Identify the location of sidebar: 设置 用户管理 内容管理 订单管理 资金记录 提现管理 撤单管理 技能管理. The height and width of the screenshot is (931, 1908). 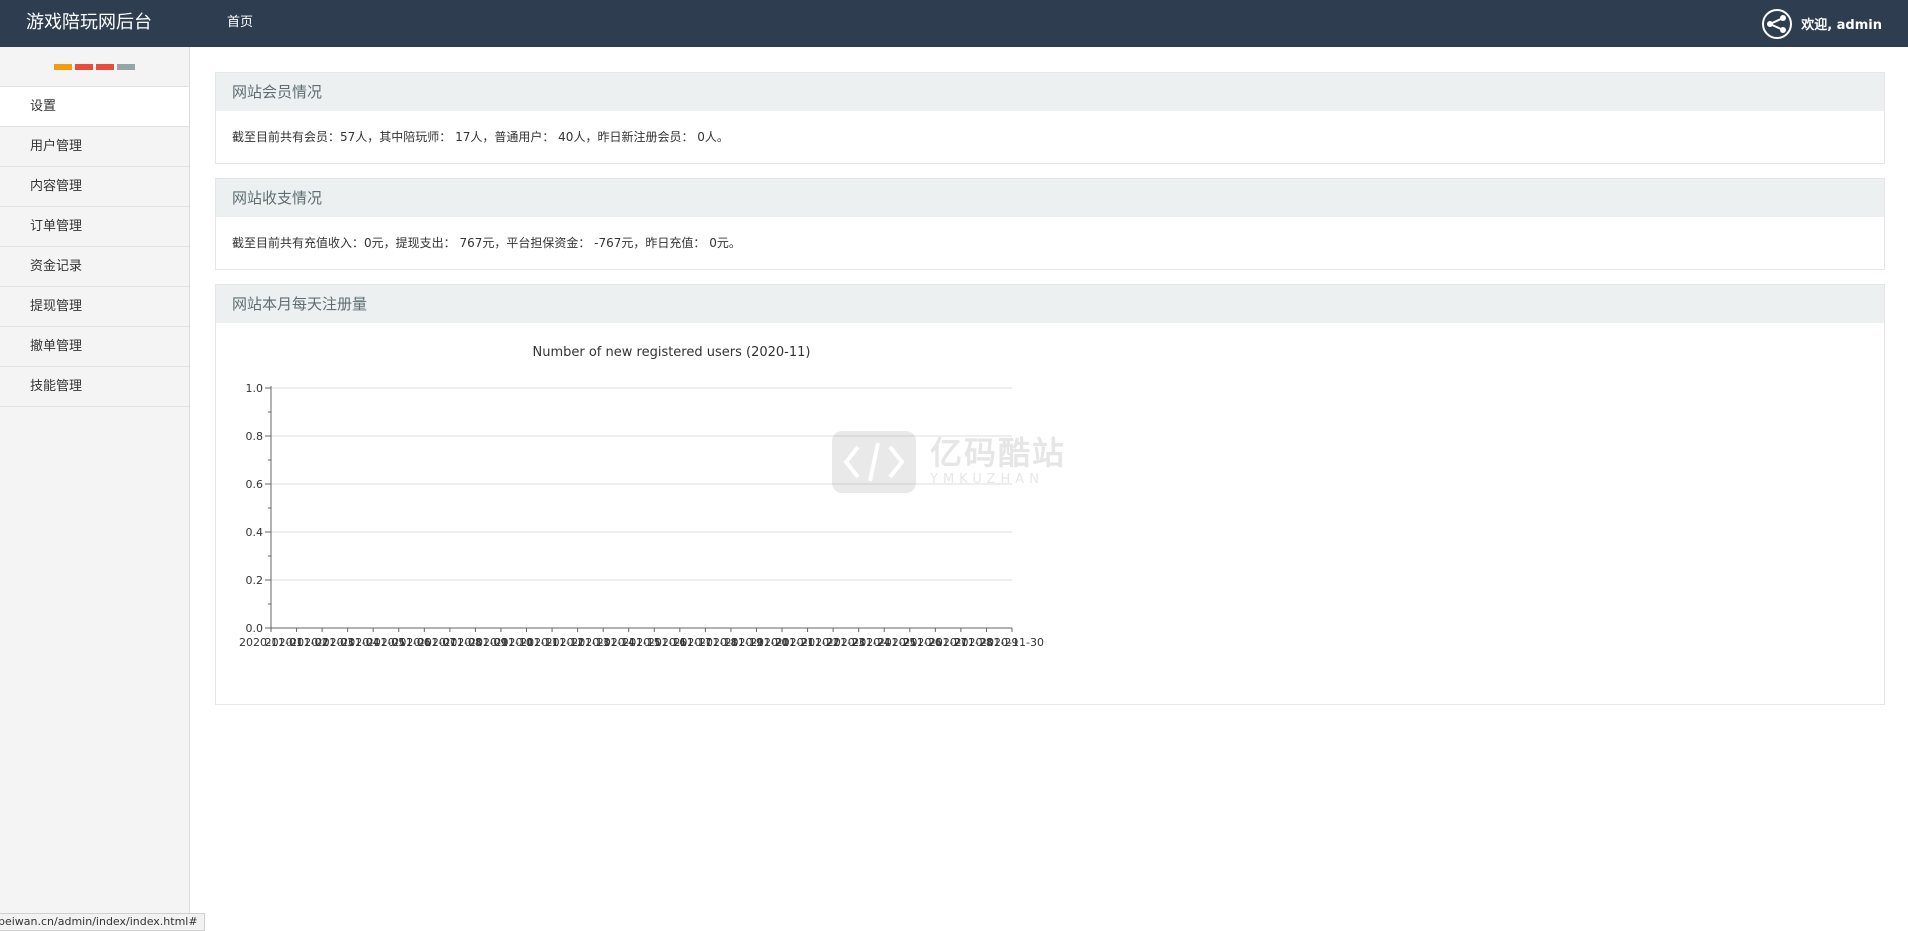
(95, 489).